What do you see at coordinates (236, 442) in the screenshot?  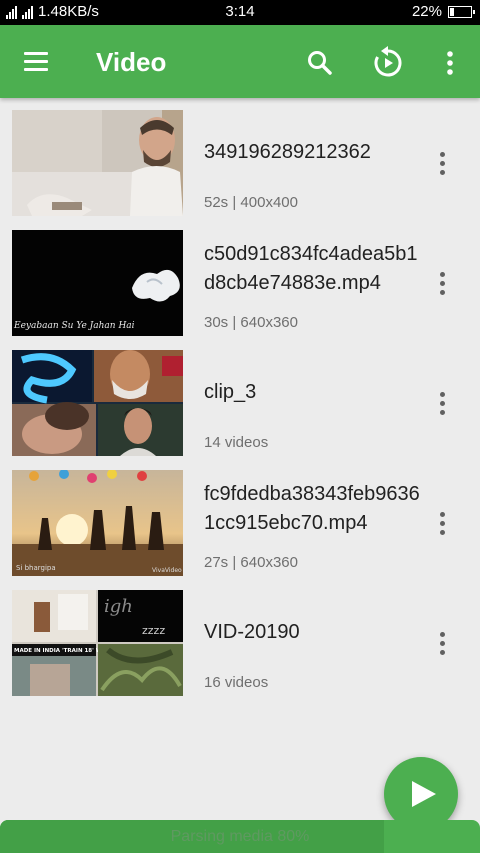 I see `folder-meta: 14 videos` at bounding box center [236, 442].